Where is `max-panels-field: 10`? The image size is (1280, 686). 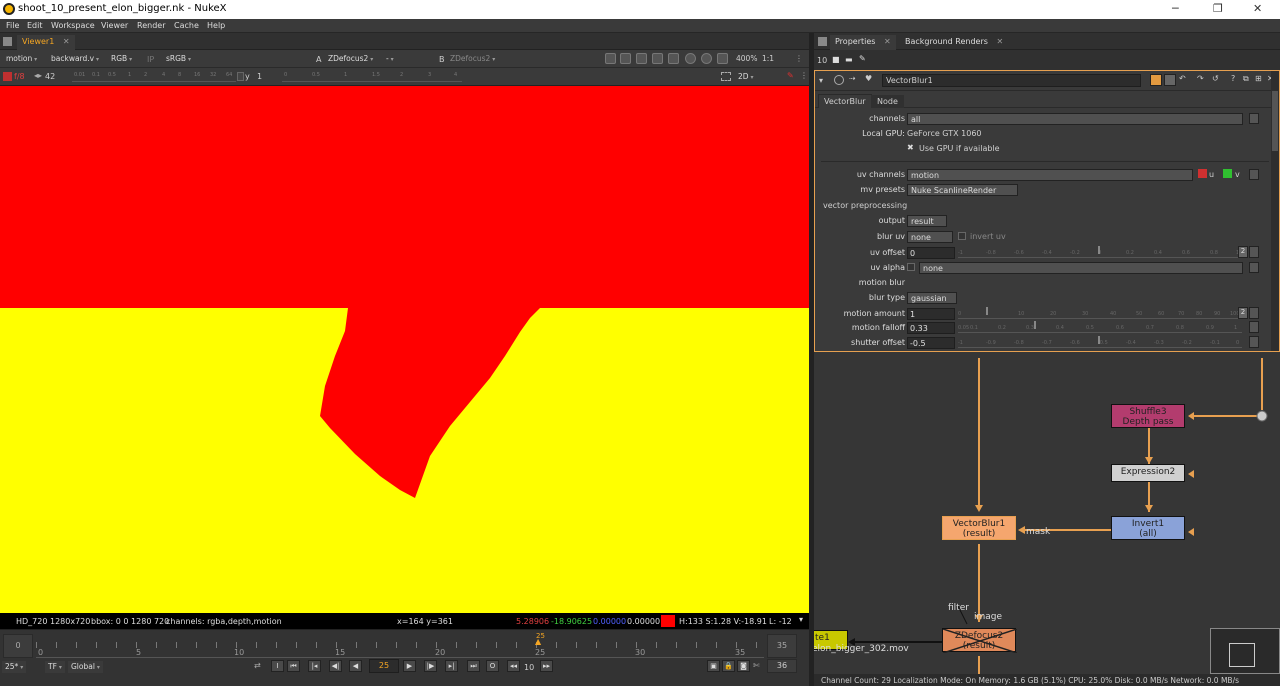
max-panels-field: 10 is located at coordinates (822, 60).